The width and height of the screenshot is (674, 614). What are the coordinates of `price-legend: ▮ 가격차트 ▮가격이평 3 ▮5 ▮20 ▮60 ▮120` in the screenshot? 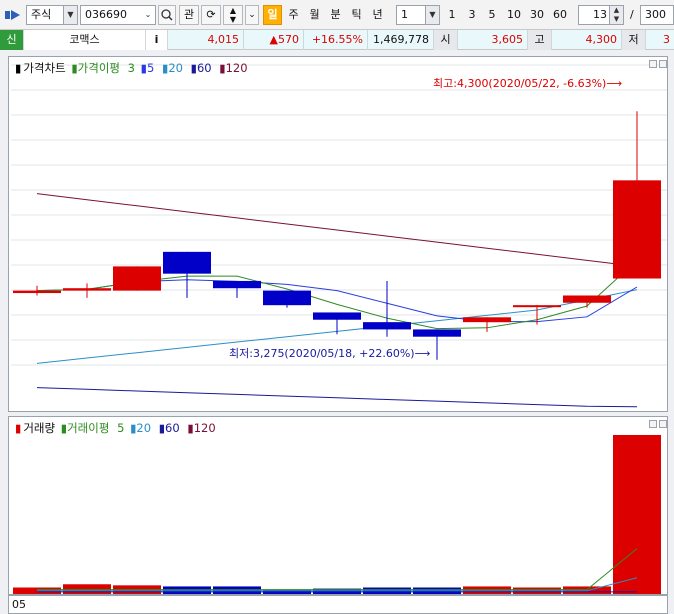 It's located at (133, 68).